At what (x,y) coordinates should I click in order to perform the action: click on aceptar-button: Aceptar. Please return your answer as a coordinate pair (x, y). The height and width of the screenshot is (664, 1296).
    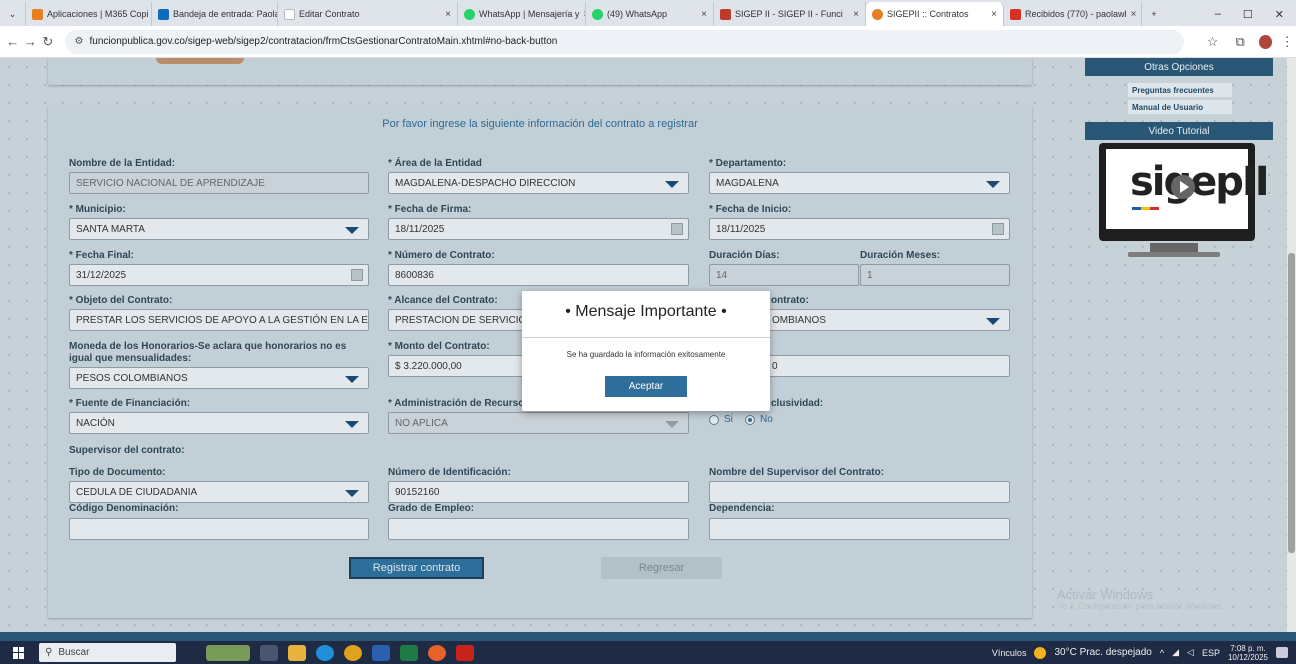
    Looking at the image, I should click on (646, 386).